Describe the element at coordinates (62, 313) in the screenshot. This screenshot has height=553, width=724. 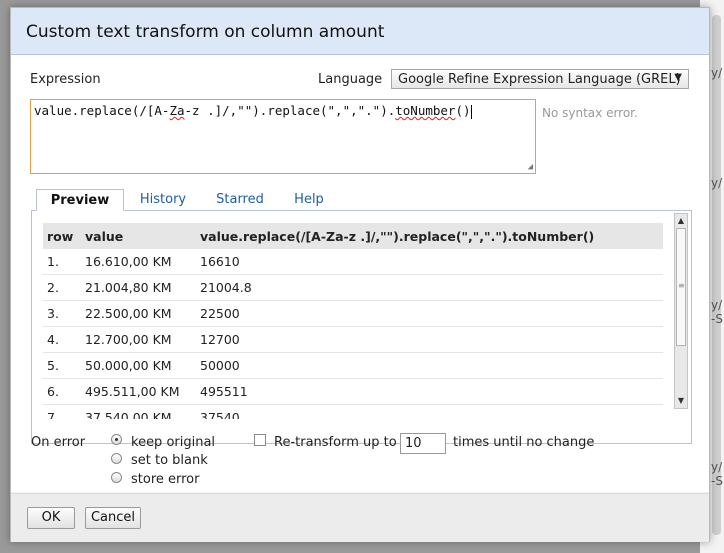
I see `row-number: 3.` at that location.